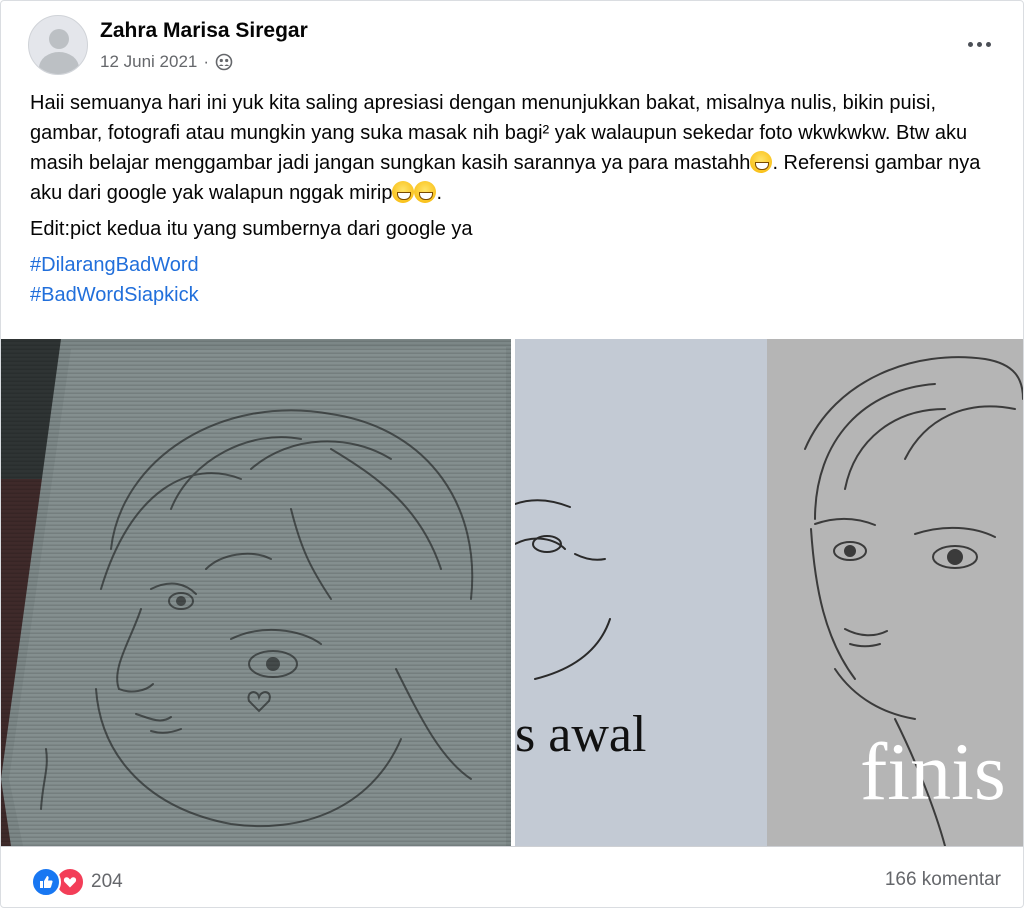 The image size is (1024, 908). I want to click on friends-icon, so click(224, 62).